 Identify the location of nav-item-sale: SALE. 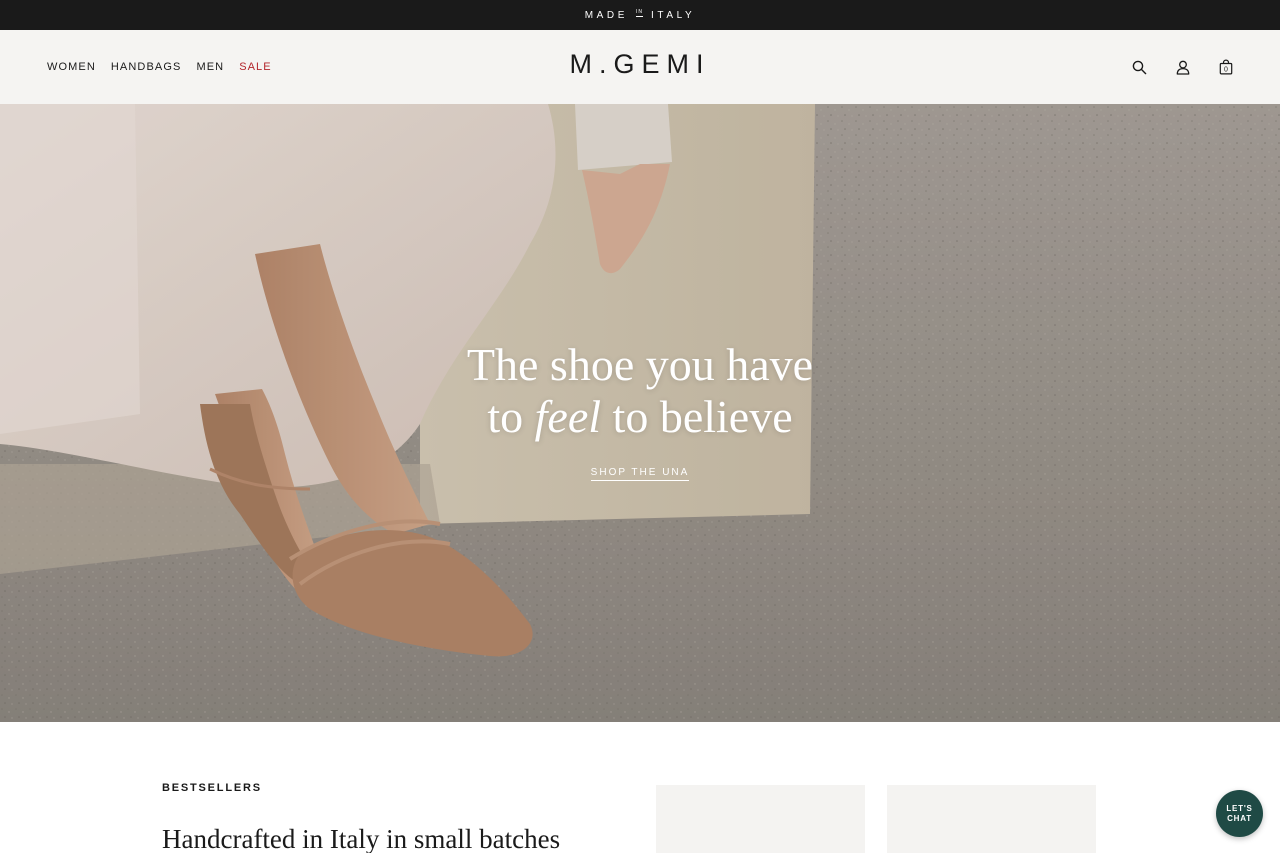
(255, 67).